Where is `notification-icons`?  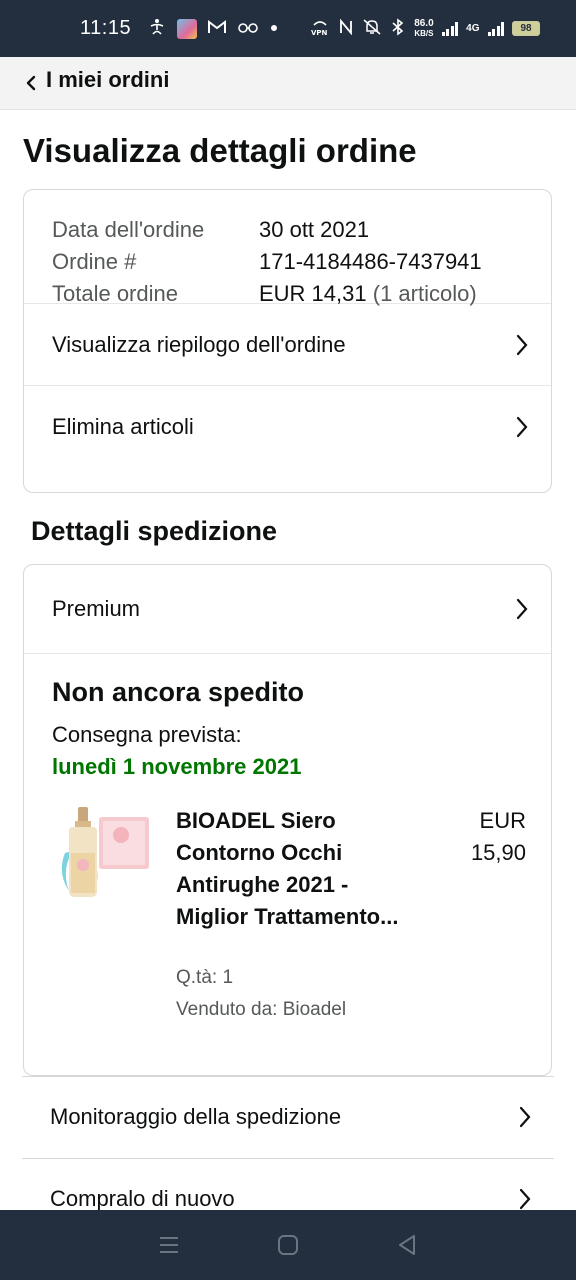
notification-icons is located at coordinates (213, 28).